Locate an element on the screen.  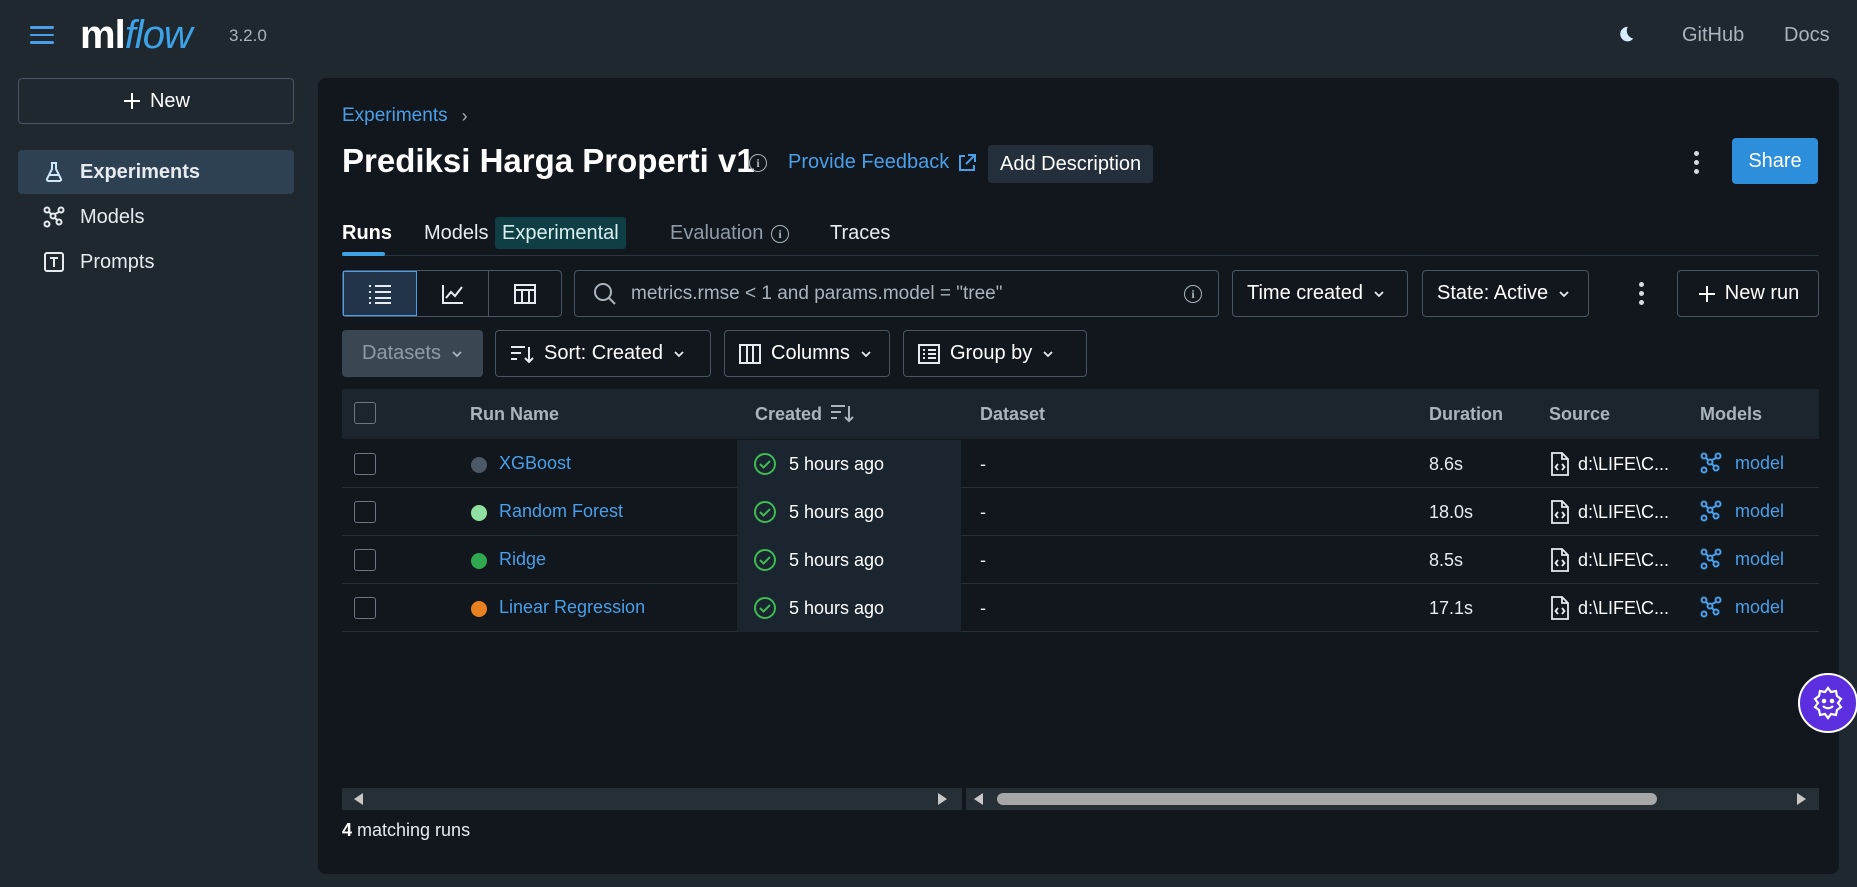
check-circle-icon is located at coordinates (765, 512).